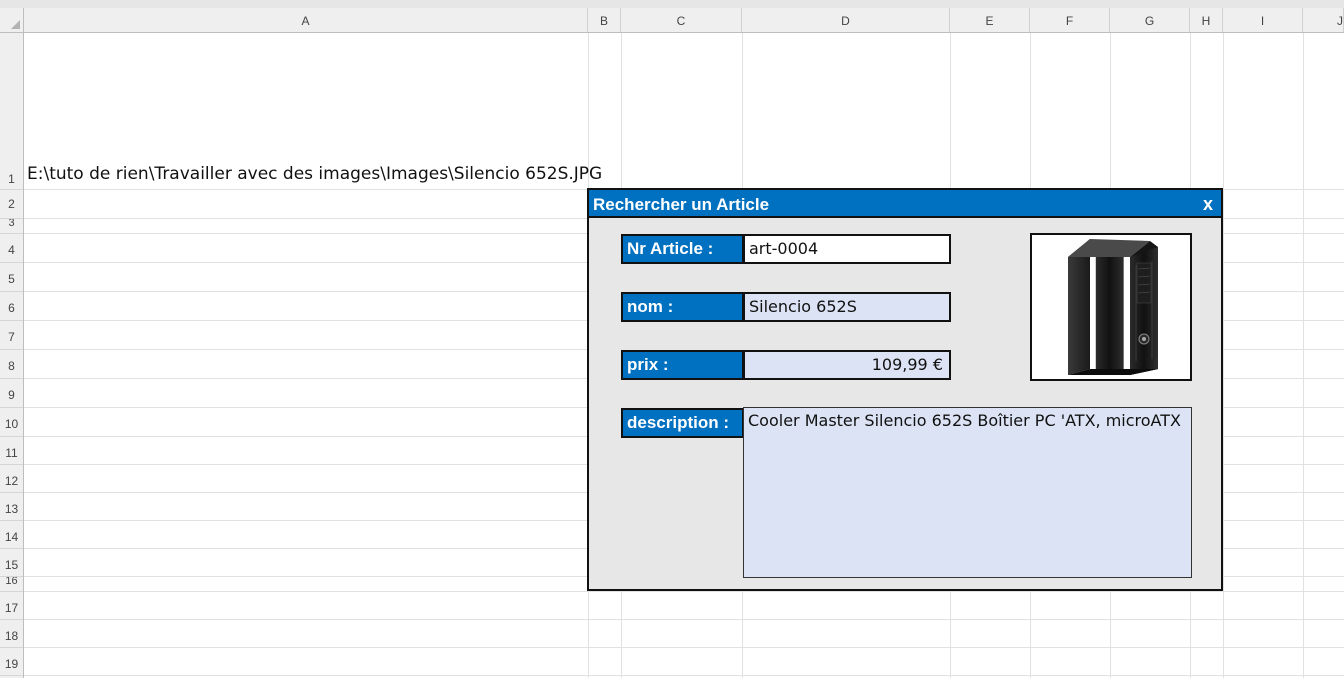  What do you see at coordinates (12, 20) in the screenshot?
I see `select-all-button` at bounding box center [12, 20].